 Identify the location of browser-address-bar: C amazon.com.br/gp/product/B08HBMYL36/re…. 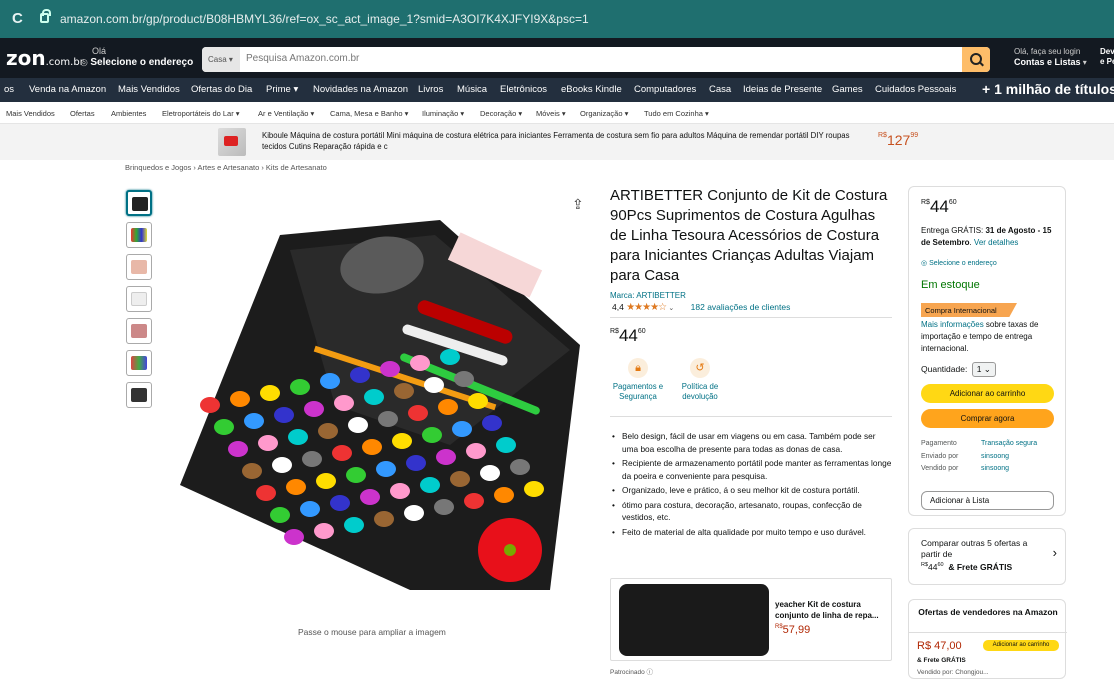
(557, 19).